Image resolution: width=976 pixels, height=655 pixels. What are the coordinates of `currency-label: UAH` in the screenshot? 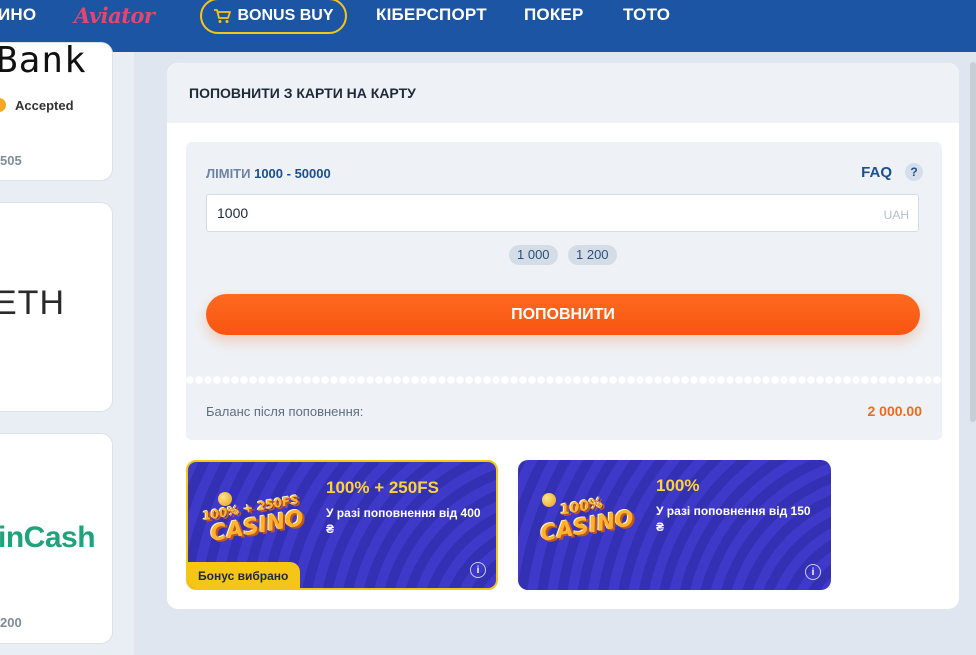 It's located at (896, 215).